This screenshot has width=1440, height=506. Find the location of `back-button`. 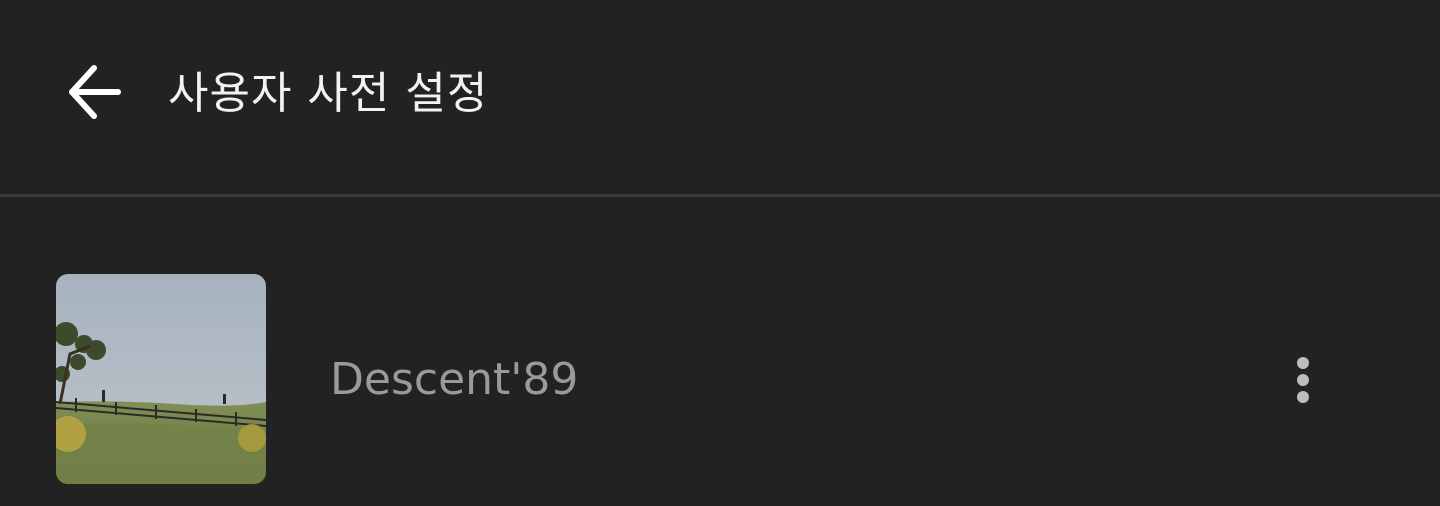

back-button is located at coordinates (94, 92).